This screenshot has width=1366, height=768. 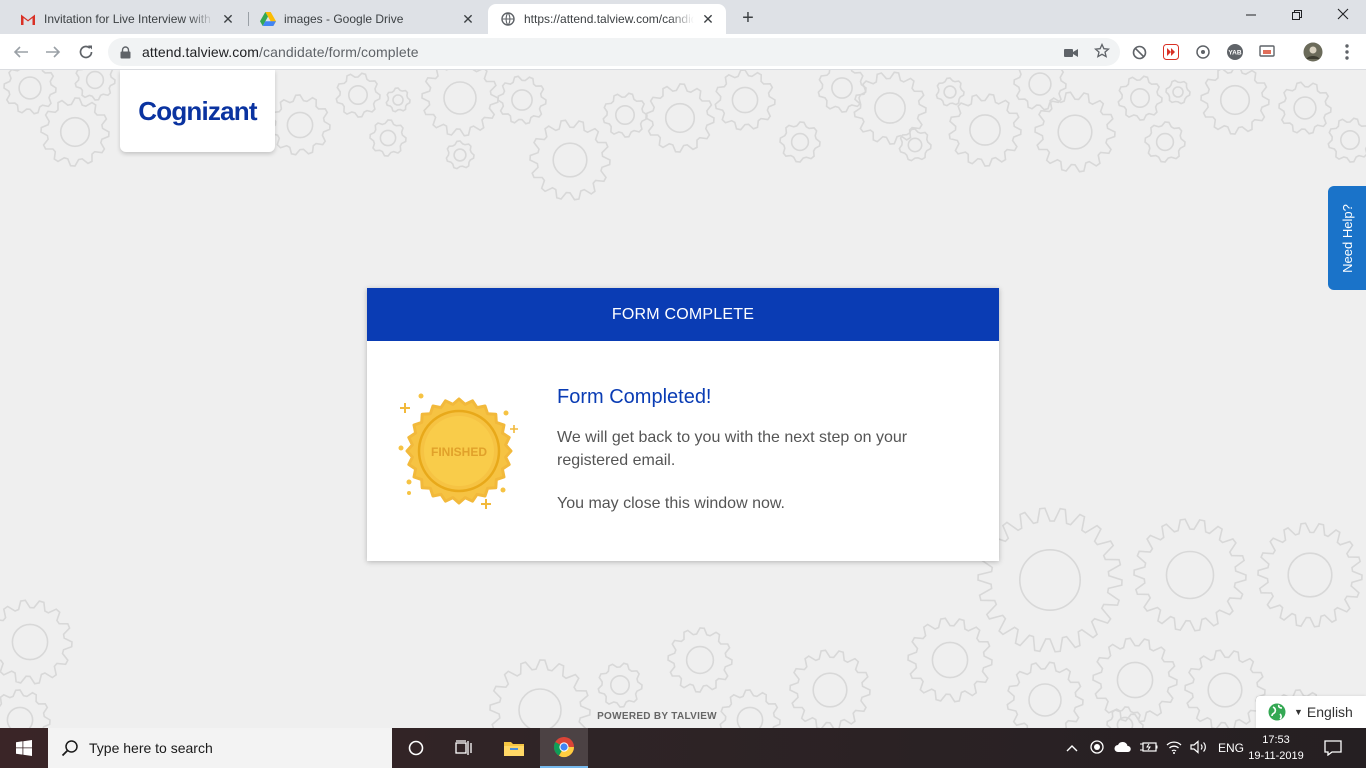 I want to click on card-header: FORM COMPLETE, so click(x=683, y=314).